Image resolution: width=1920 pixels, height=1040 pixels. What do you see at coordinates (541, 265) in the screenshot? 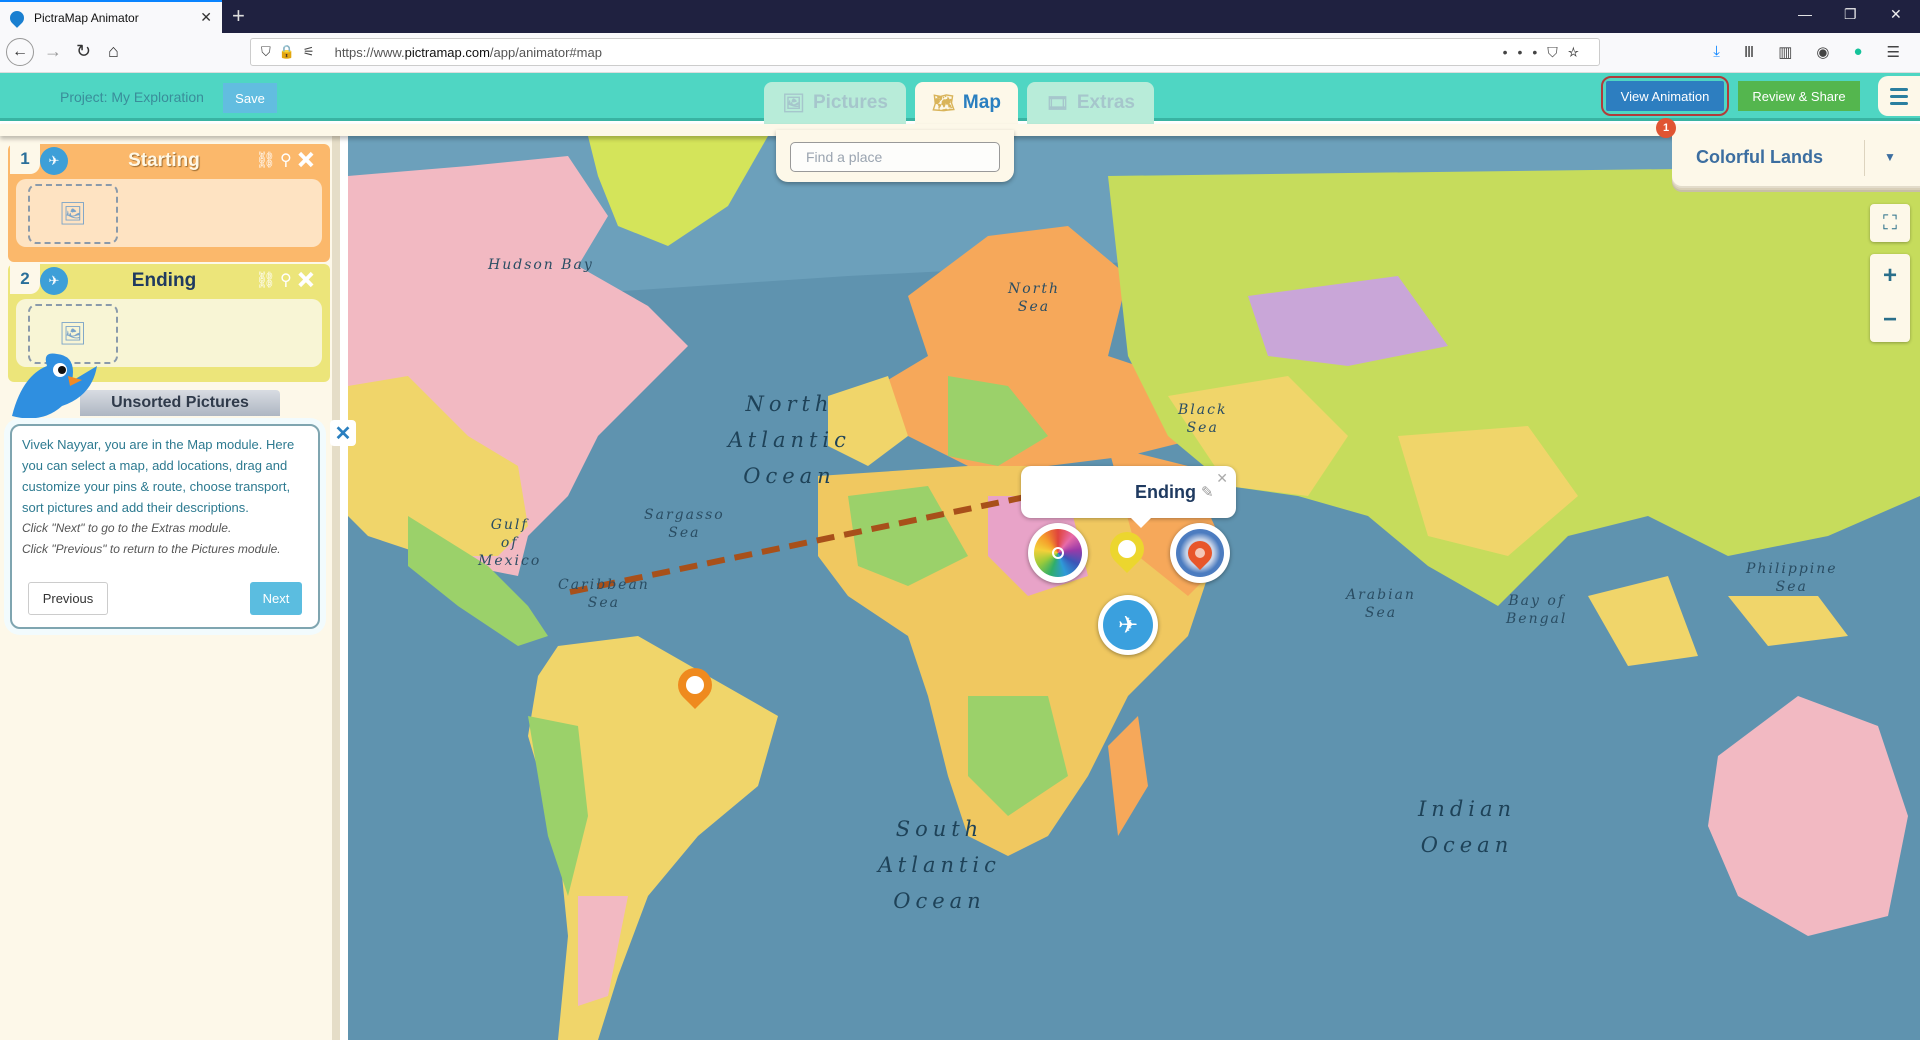
I see `sea-label: Hudson Bay` at bounding box center [541, 265].